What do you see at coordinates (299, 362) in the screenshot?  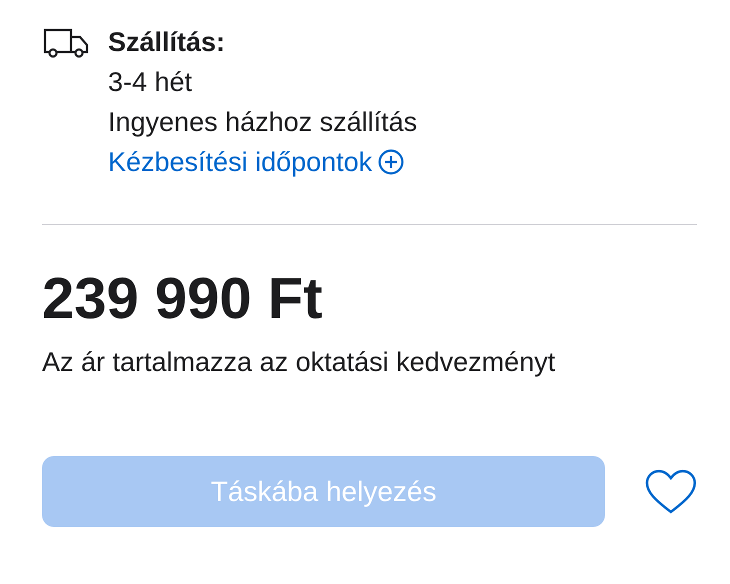 I see `price-note: Az ár tartalmazza az oktatási kedvezményt` at bounding box center [299, 362].